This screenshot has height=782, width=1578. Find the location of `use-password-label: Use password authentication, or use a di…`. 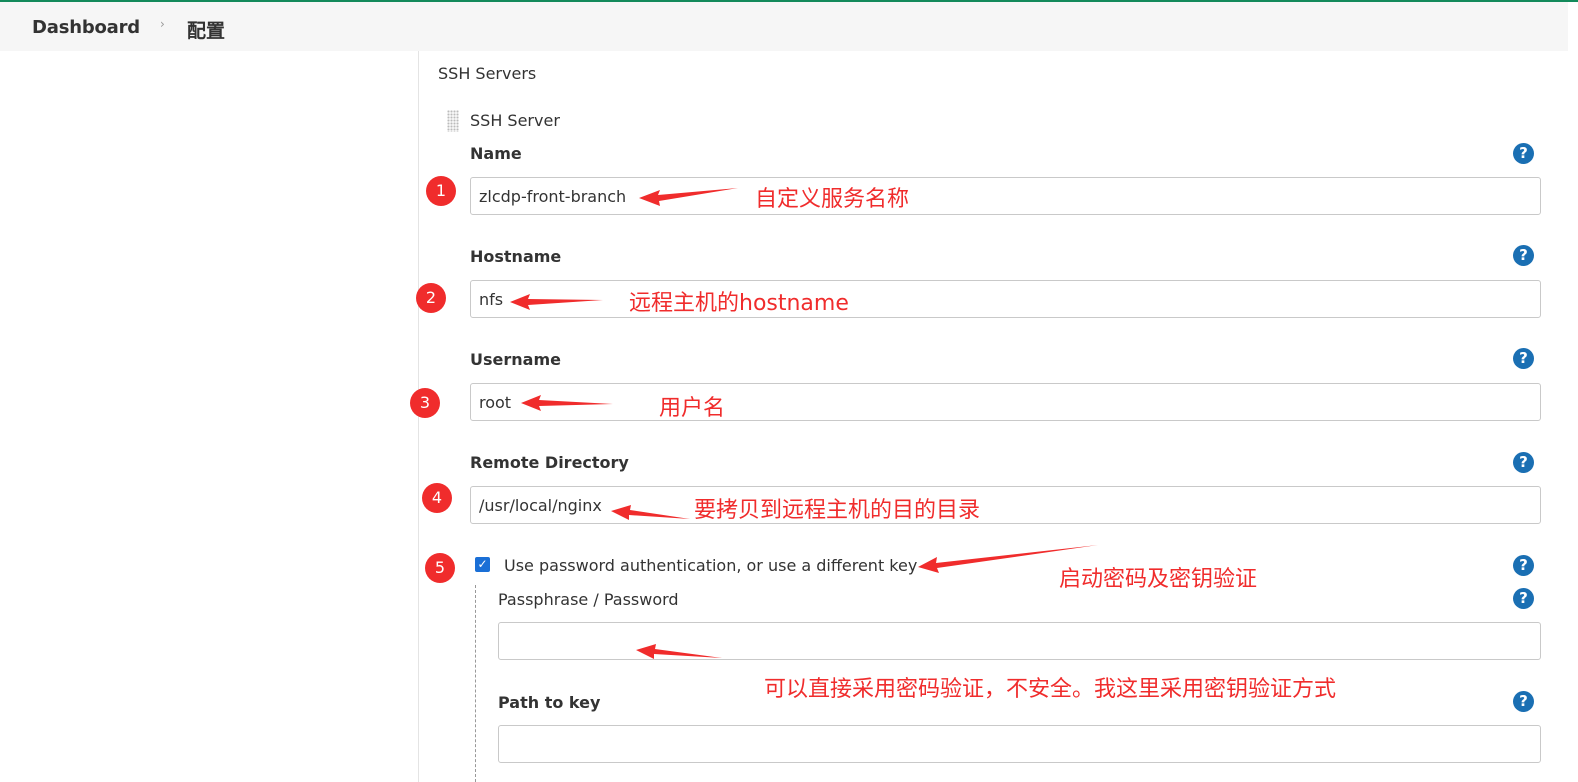

use-password-label: Use password authentication, or use a di… is located at coordinates (711, 565).